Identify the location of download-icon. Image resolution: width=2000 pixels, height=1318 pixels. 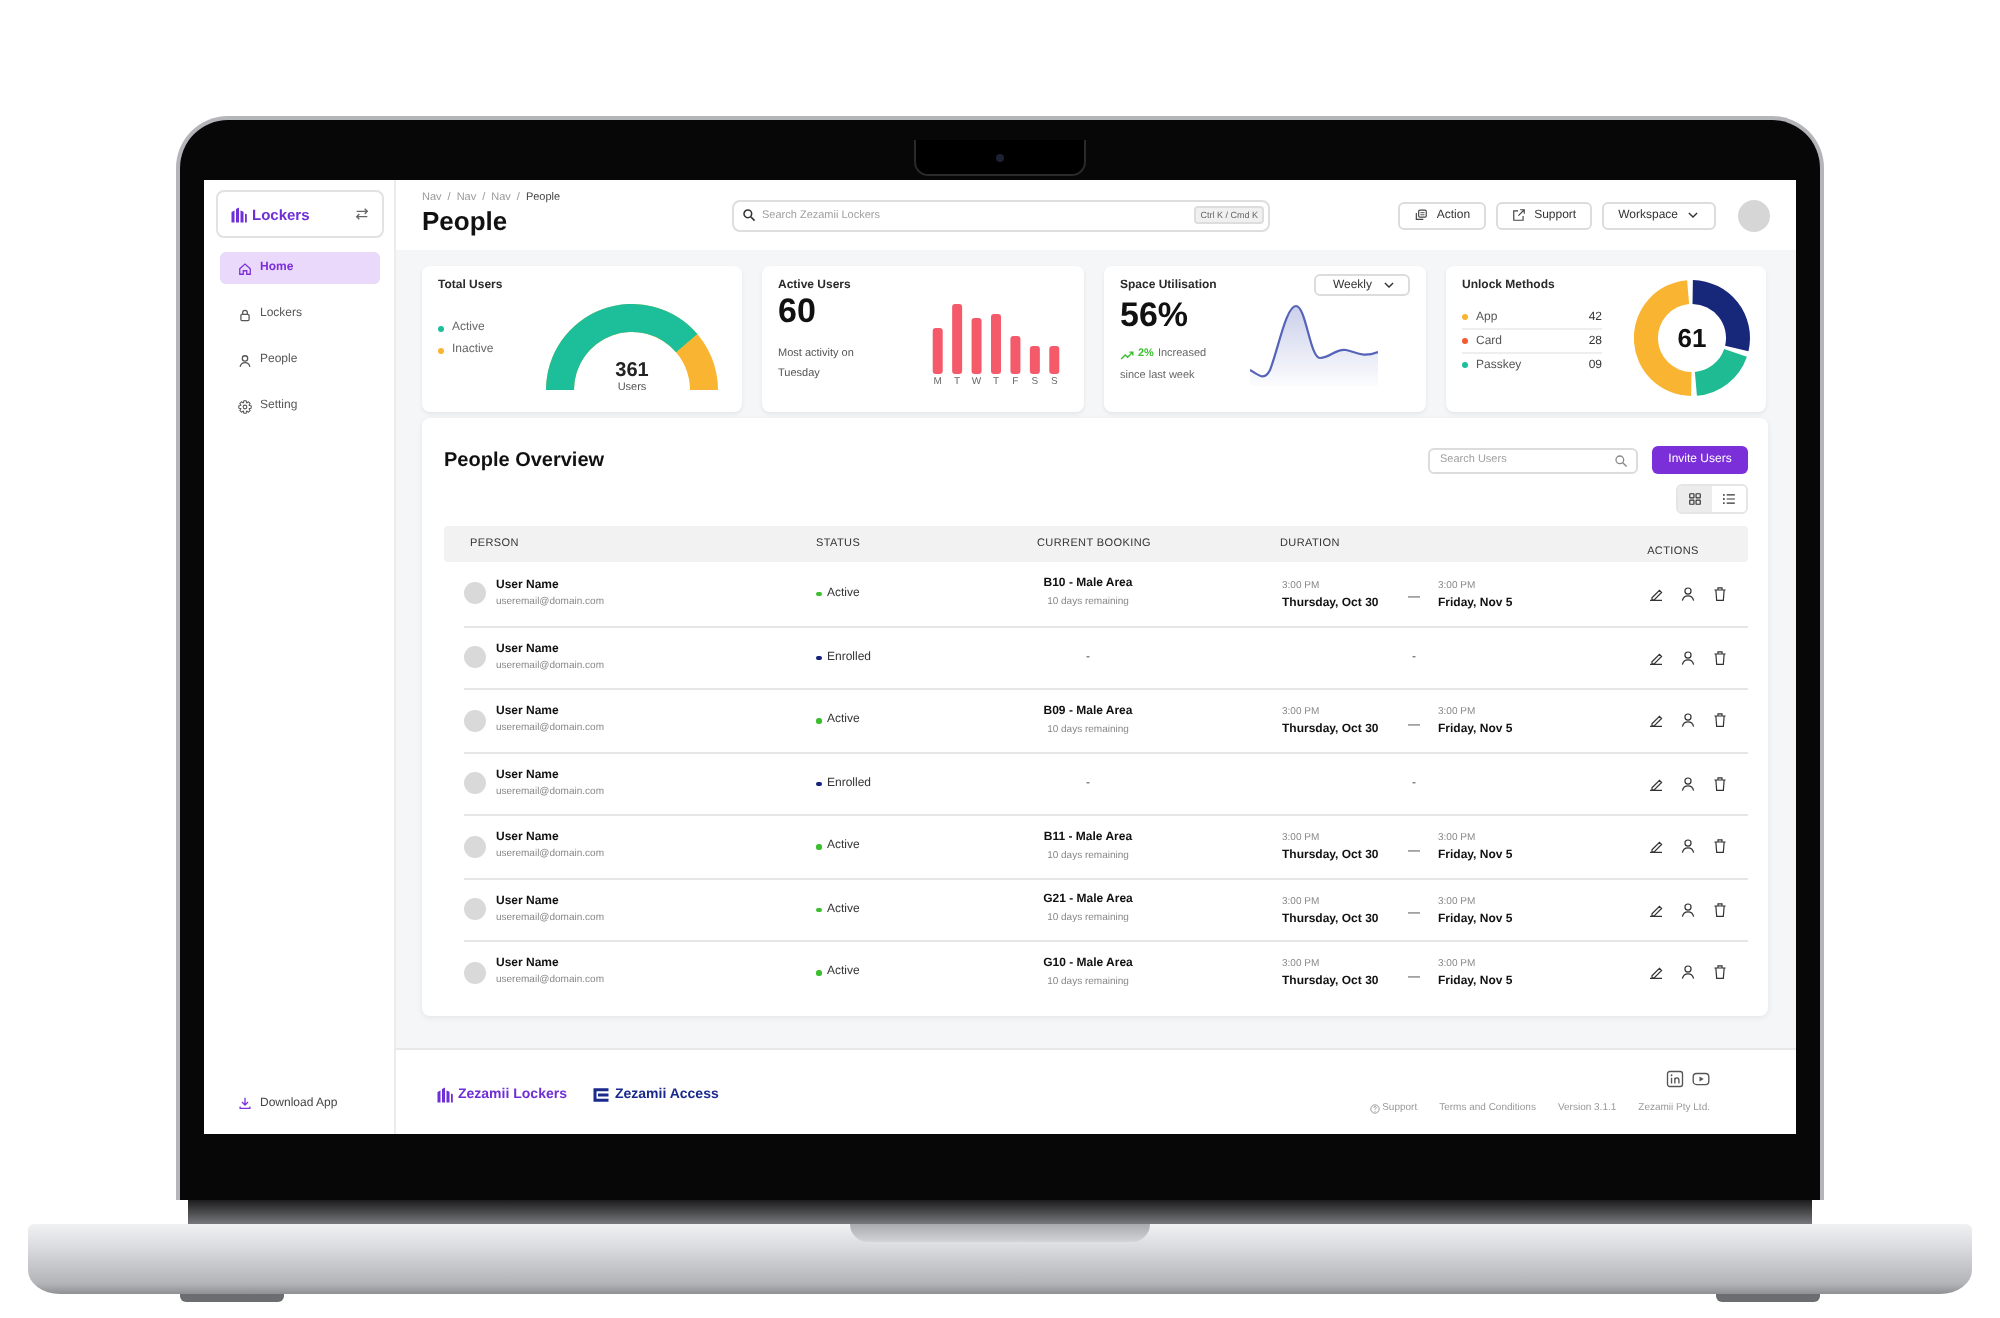
(245, 1103).